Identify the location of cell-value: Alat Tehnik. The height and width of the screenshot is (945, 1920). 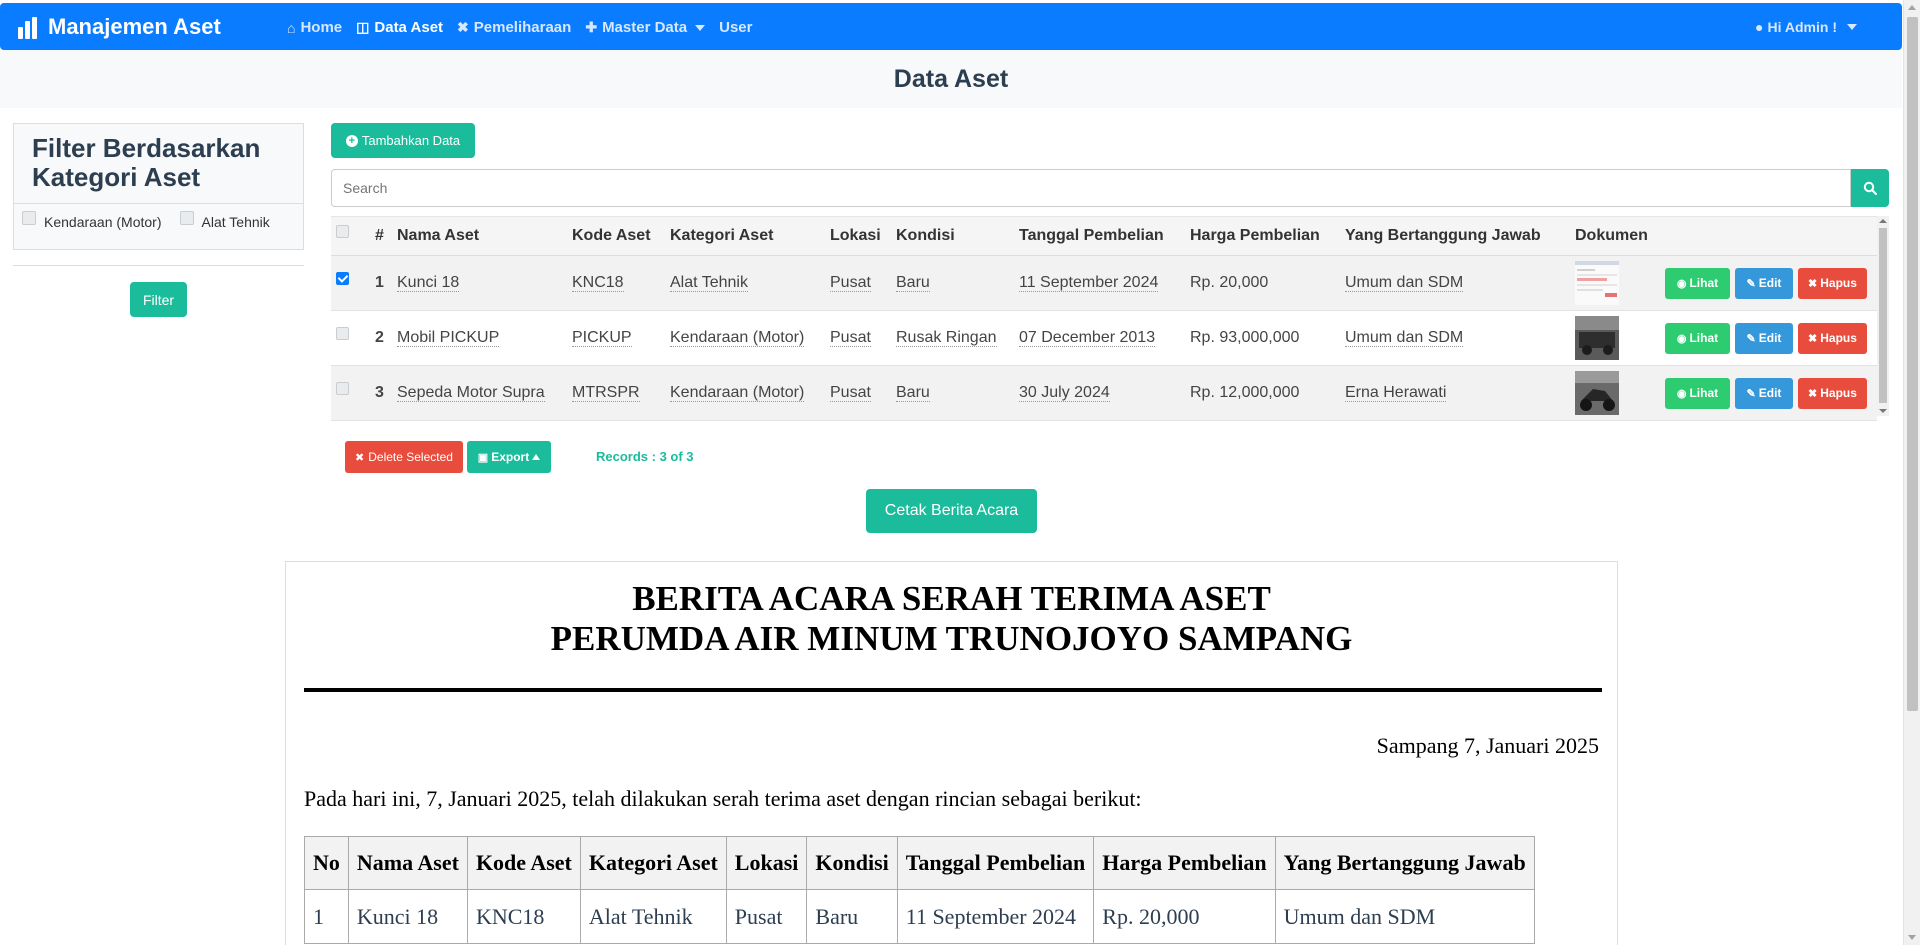
(709, 283).